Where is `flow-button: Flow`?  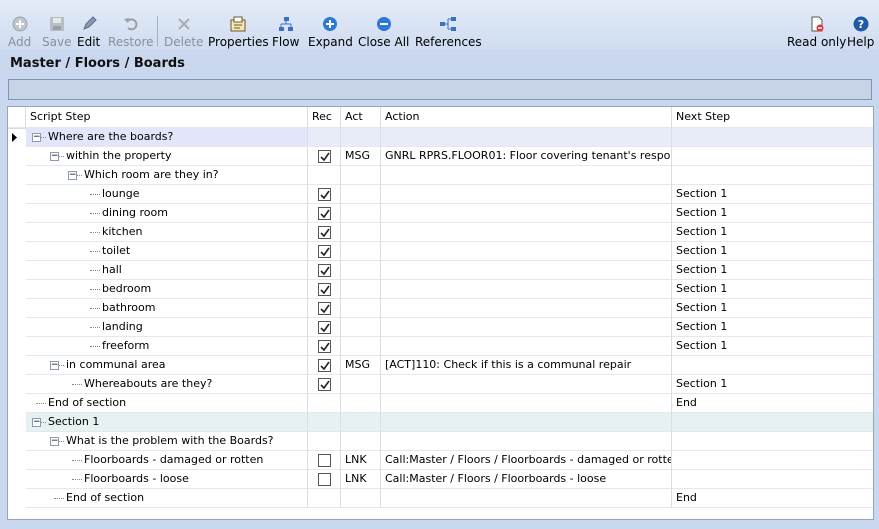 flow-button: Flow is located at coordinates (285, 32).